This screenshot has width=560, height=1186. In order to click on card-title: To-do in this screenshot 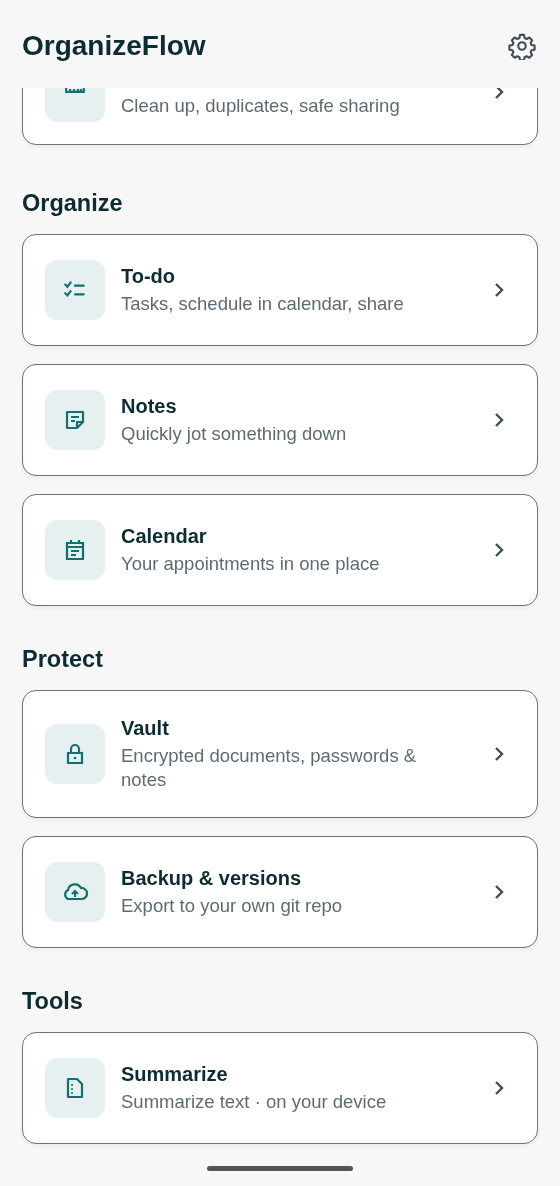, I will do `click(149, 276)`.